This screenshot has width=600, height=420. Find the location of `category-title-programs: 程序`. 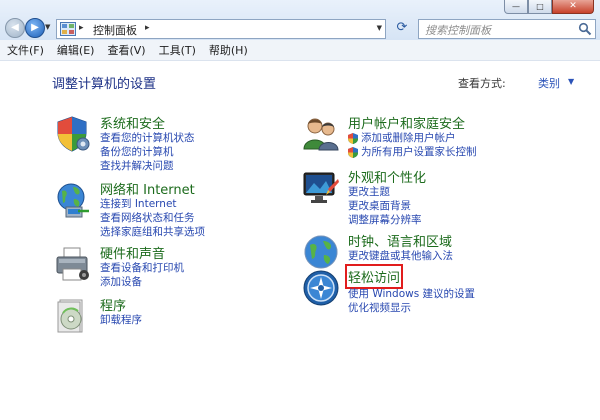

category-title-programs: 程序 is located at coordinates (113, 304).